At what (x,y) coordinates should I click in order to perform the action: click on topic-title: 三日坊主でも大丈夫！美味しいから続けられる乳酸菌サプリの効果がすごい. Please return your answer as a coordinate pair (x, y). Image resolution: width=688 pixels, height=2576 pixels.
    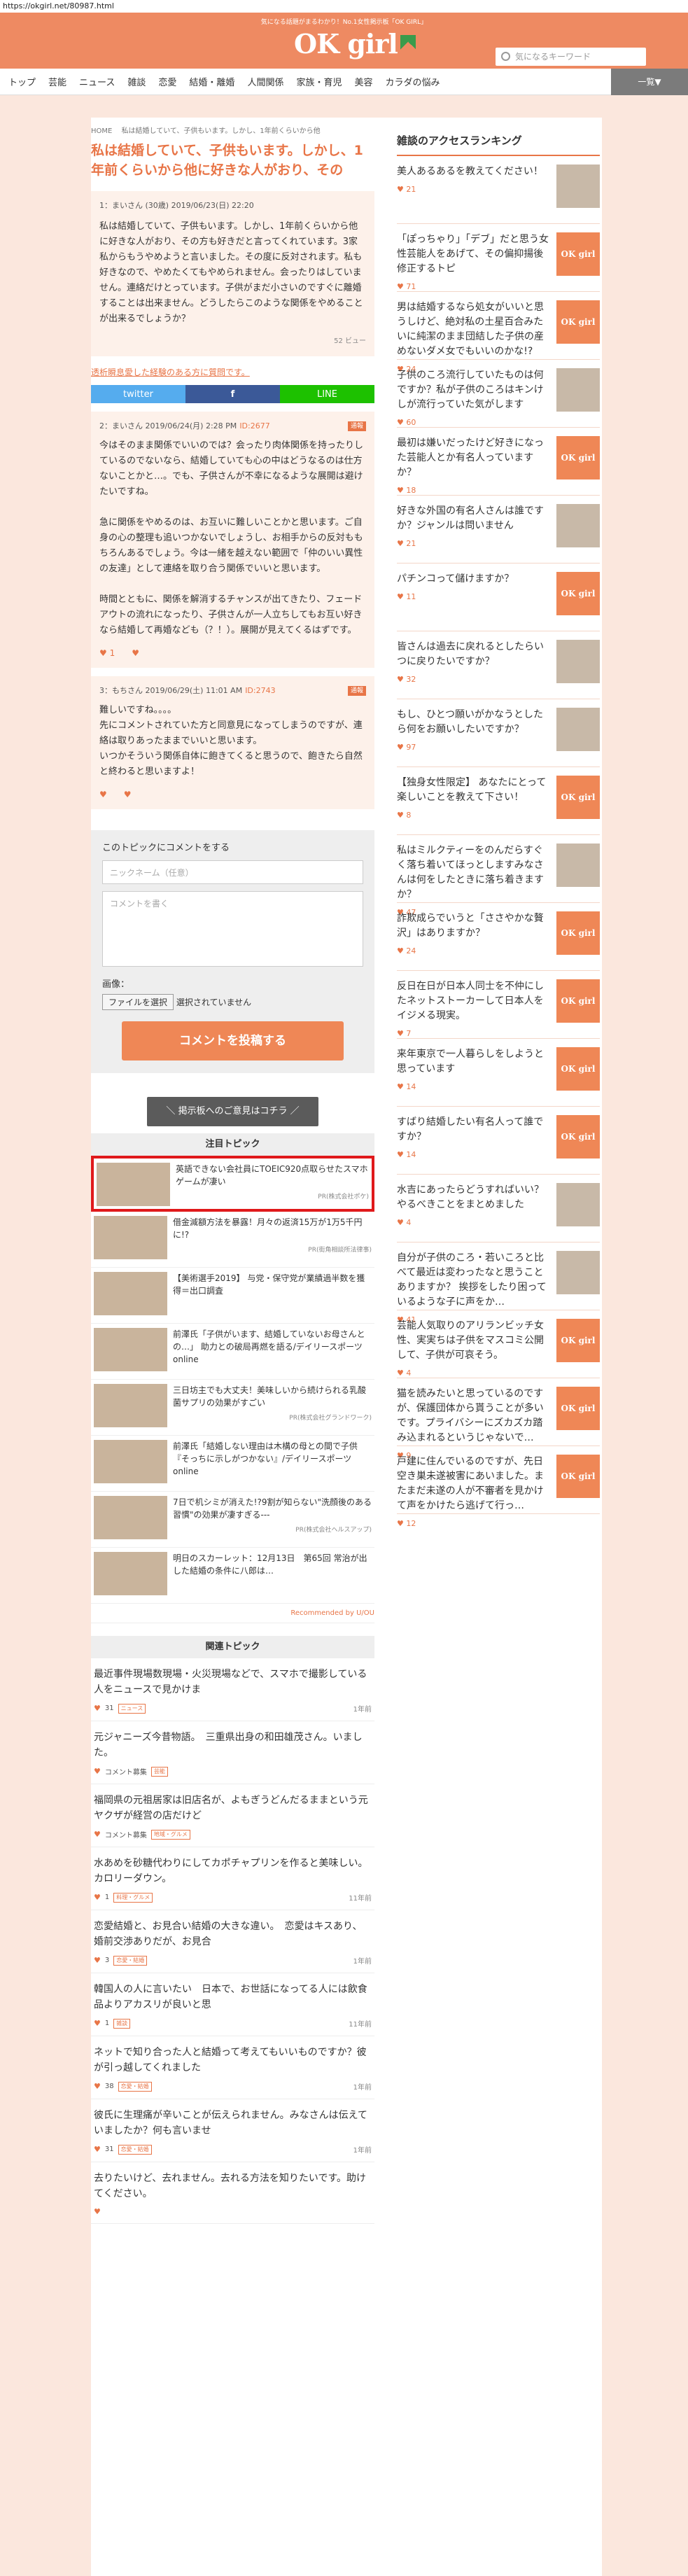
    Looking at the image, I should click on (269, 1396).